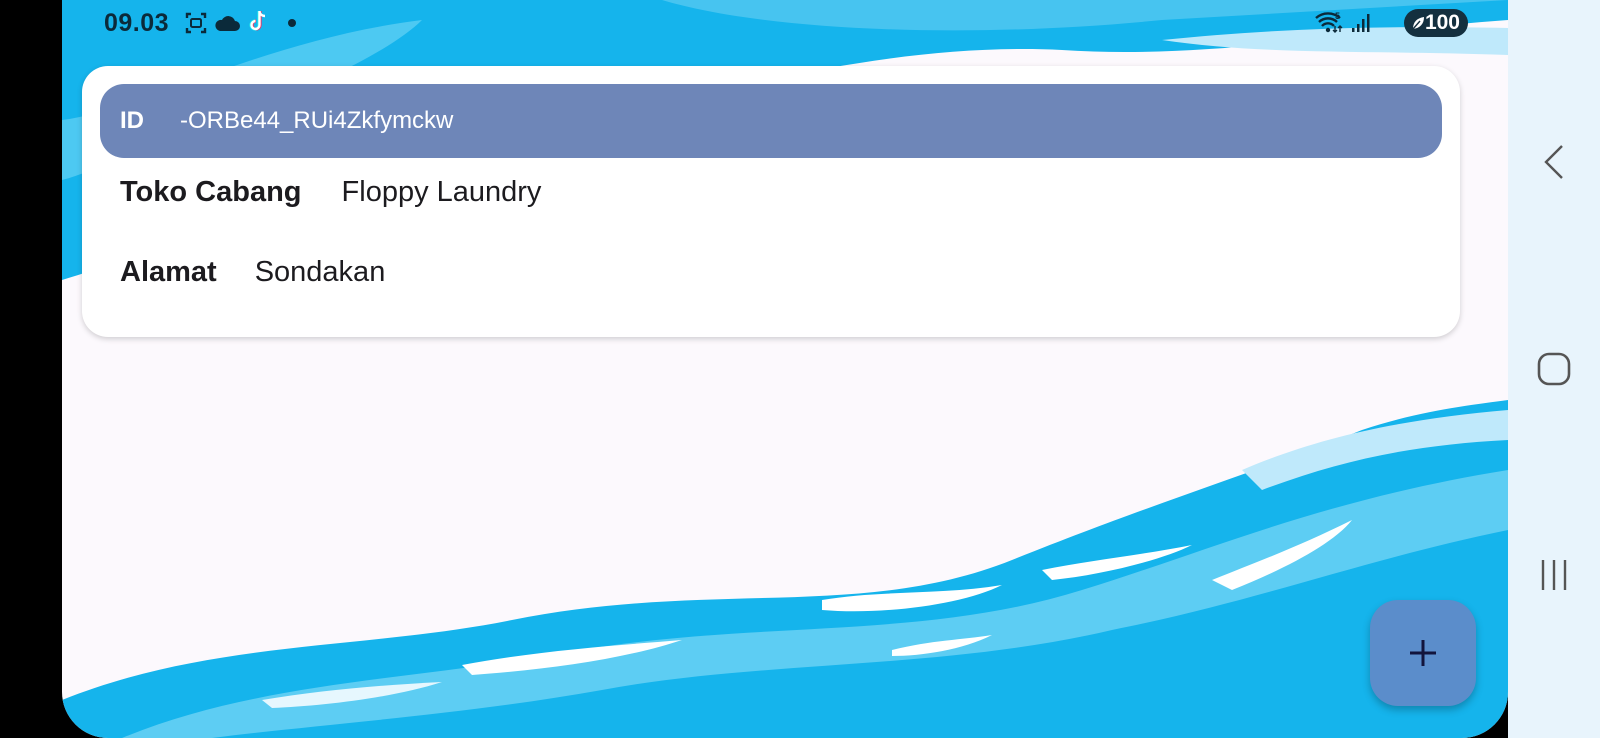 Image resolution: width=1600 pixels, height=738 pixels. Describe the element at coordinates (771, 121) in the screenshot. I see `store-id-row: ID -ORBe44_RUi4Zkfymckw` at that location.